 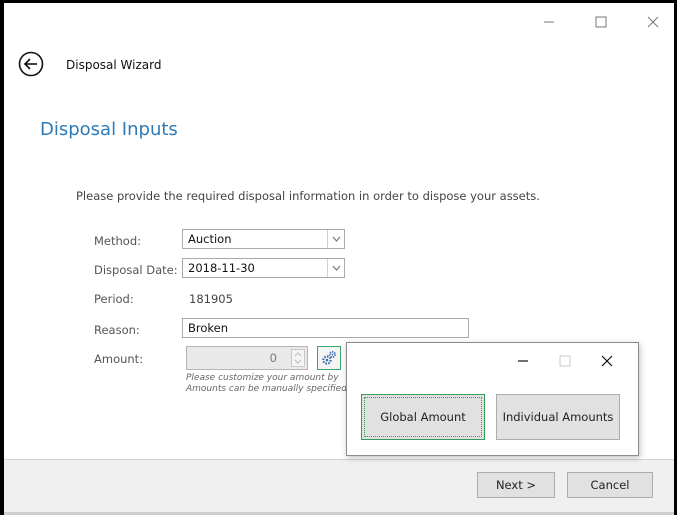 I want to click on amount-hint-line1: Please customize your amount by, so click(x=262, y=378).